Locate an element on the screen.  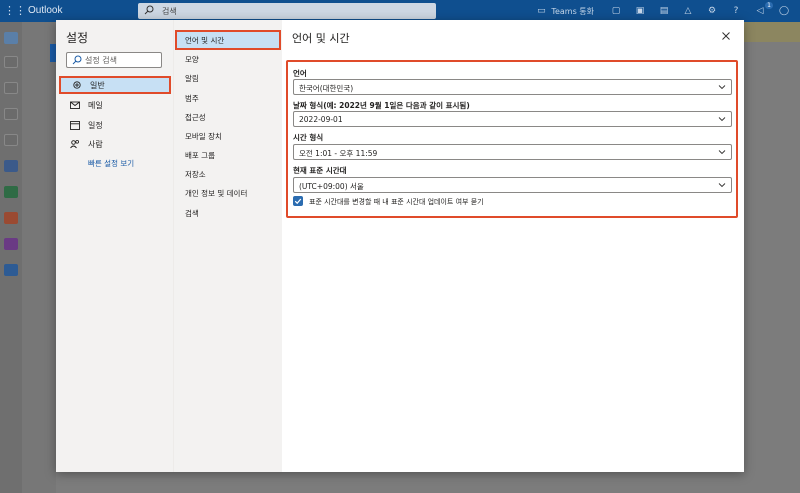
category-mail: 메일 is located at coordinates (115, 105).